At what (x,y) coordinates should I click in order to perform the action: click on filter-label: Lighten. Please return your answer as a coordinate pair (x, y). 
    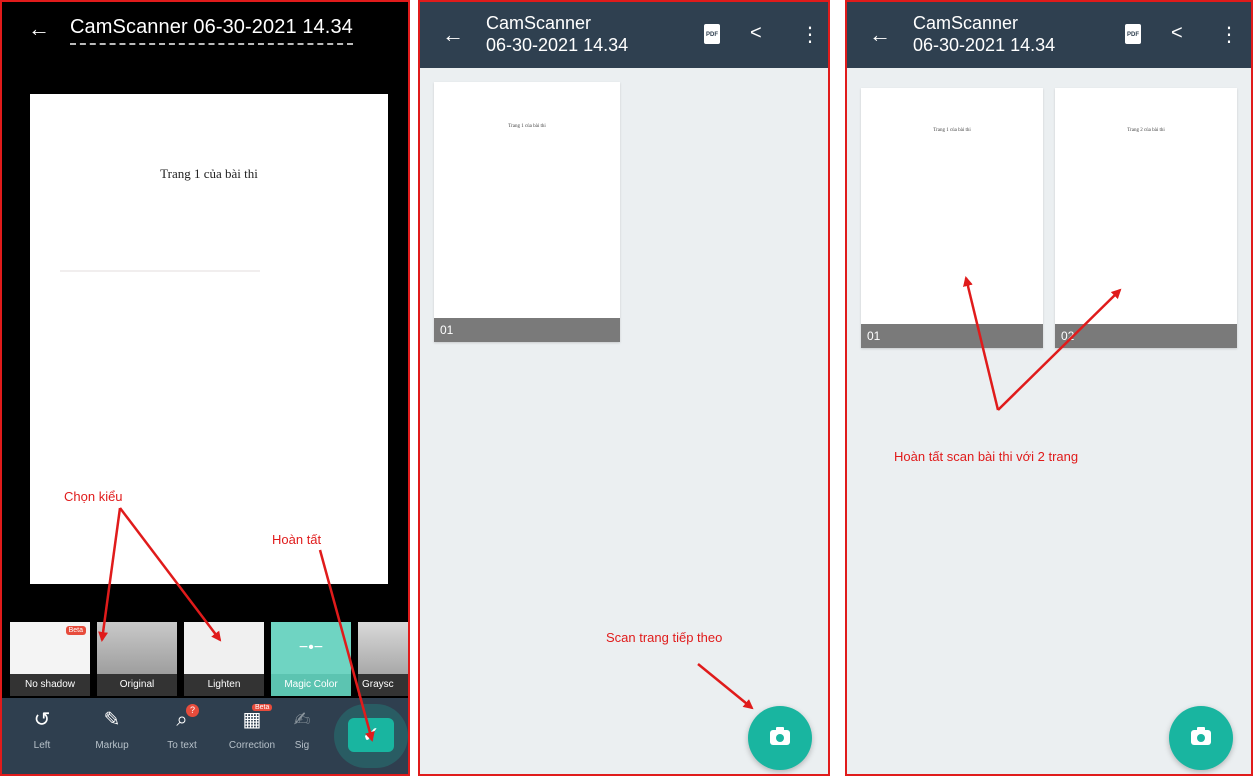
    Looking at the image, I should click on (224, 685).